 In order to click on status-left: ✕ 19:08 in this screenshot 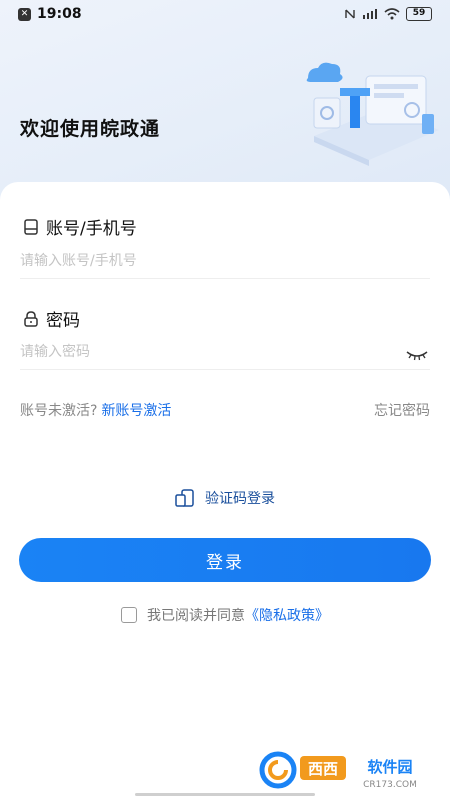, I will do `click(50, 14)`.